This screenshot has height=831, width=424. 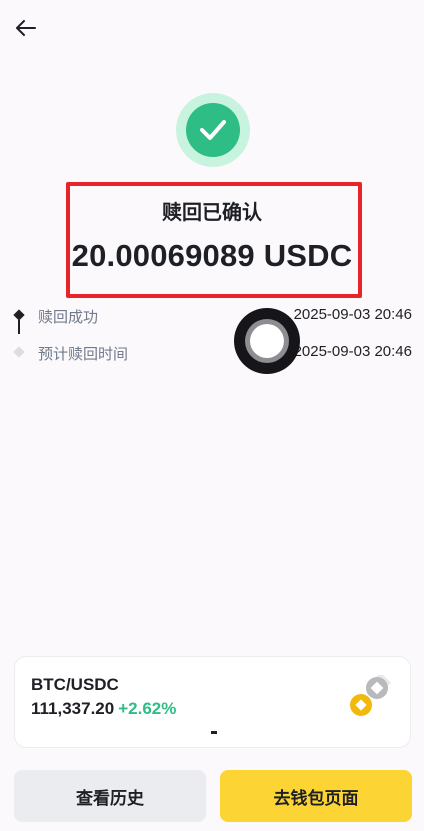 I want to click on ticker-pair: BTC/USDC, so click(x=75, y=684).